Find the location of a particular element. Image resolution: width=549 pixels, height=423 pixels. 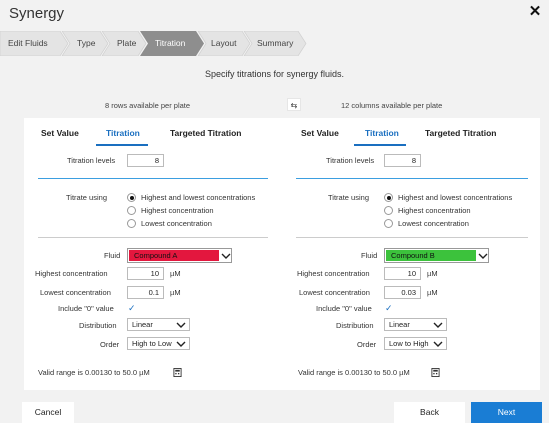

title-bar: Synergy ✕ is located at coordinates (274, 14).